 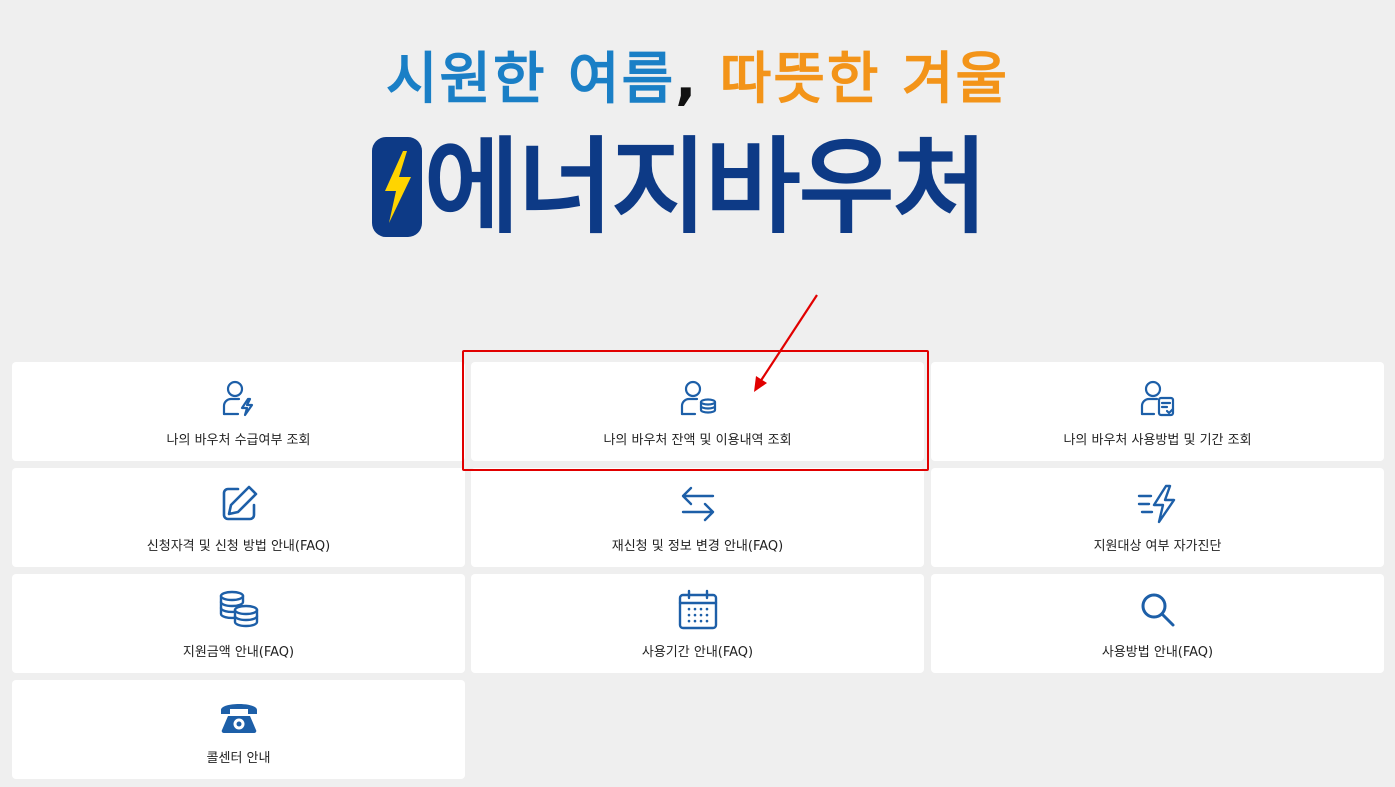 What do you see at coordinates (531, 79) in the screenshot?
I see `tagline-summer: 시원한 여름` at bounding box center [531, 79].